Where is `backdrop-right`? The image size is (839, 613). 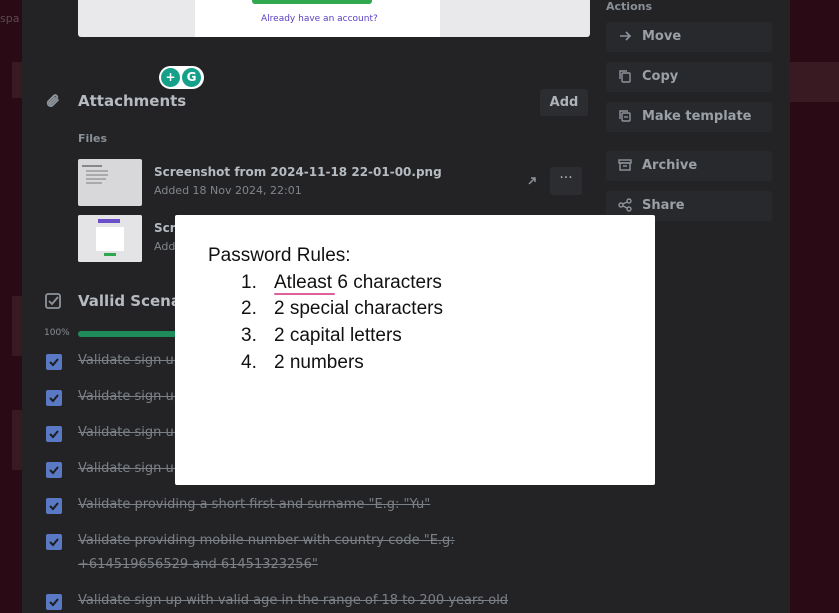
backdrop-right is located at coordinates (814, 306).